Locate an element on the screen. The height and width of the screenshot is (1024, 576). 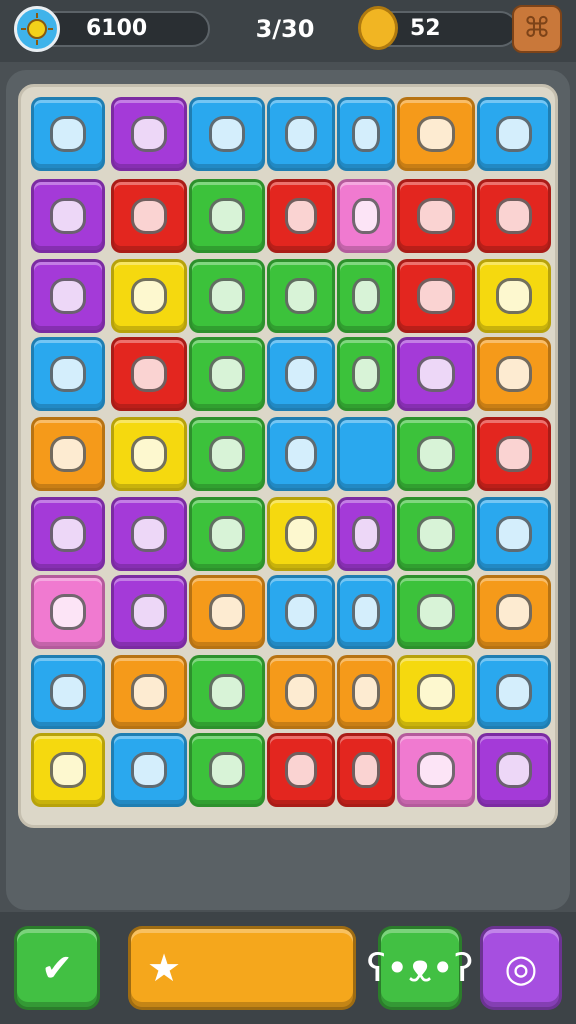
white-face-icon is located at coordinates (514, 692).